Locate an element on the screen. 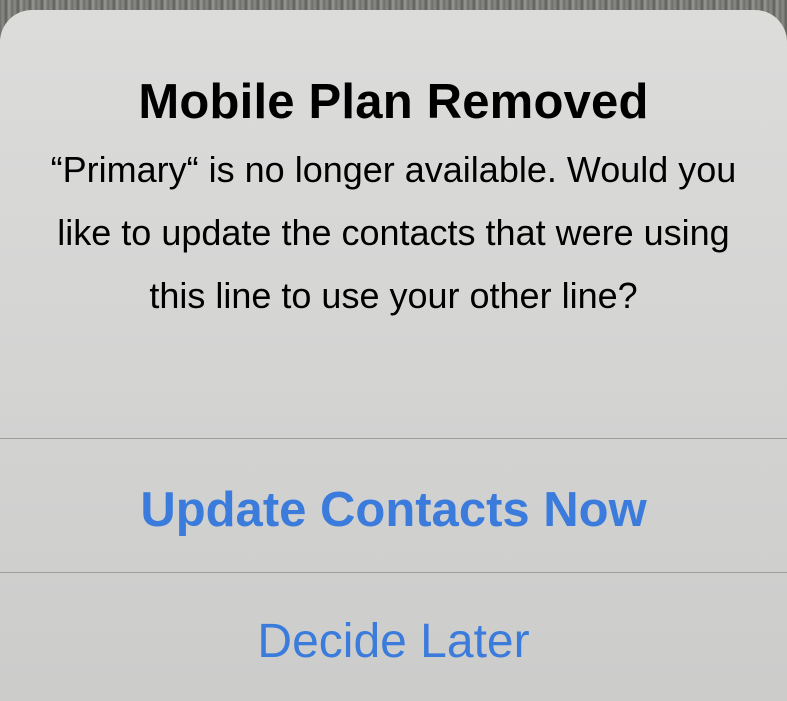 The height and width of the screenshot is (701, 787). alert-title: Mobile Plan Removed is located at coordinates (393, 102).